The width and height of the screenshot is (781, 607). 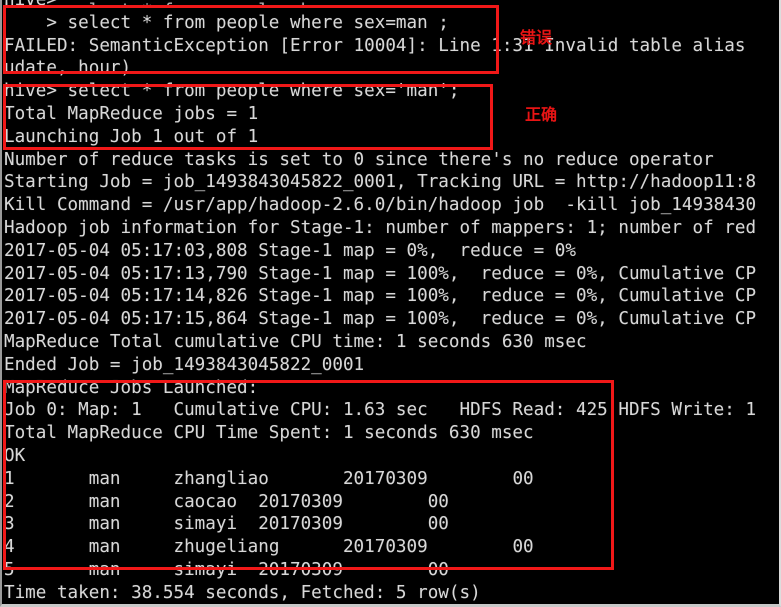 I want to click on terminal-line-6: Launching Job 1 out of 1, so click(x=131, y=136).